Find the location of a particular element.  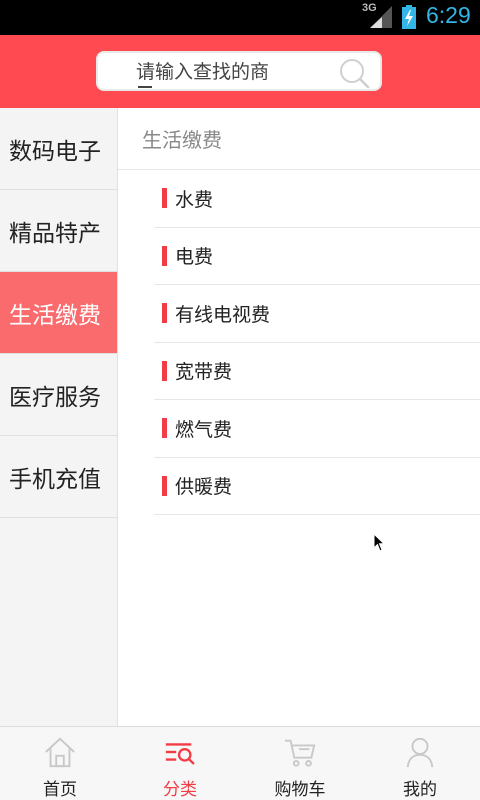

nav-item-cart: 购物车 is located at coordinates (300, 763).